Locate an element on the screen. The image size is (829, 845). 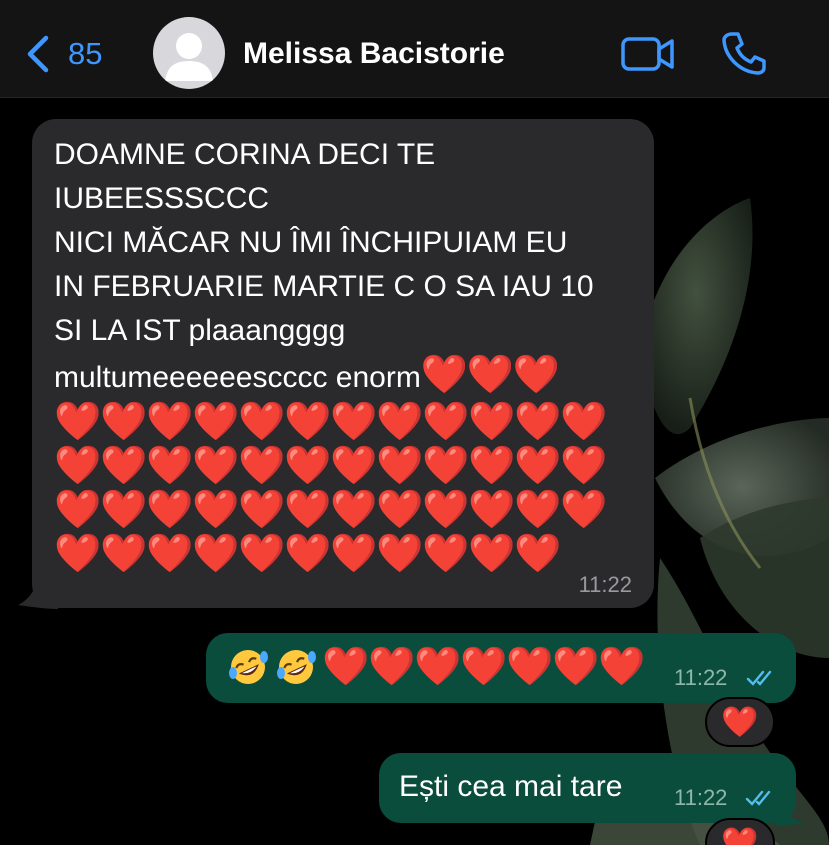
video-call-icon is located at coordinates (648, 54).